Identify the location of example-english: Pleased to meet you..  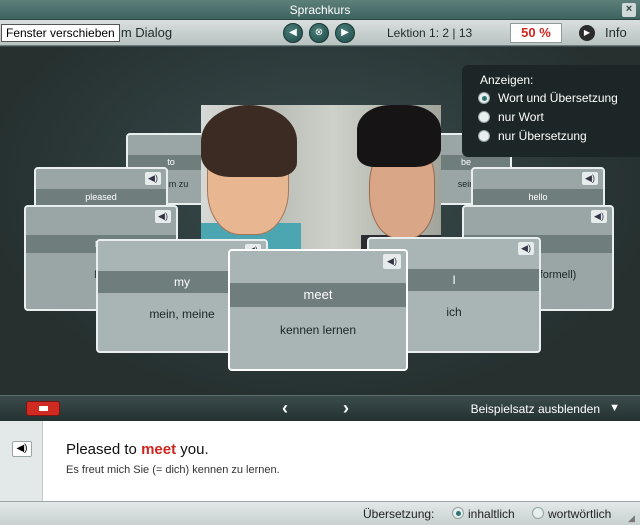
(137, 449).